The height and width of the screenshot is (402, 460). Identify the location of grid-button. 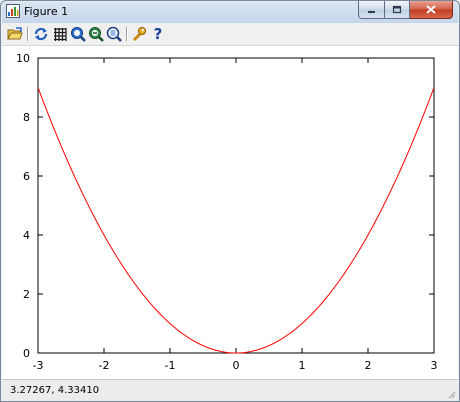
(60, 34).